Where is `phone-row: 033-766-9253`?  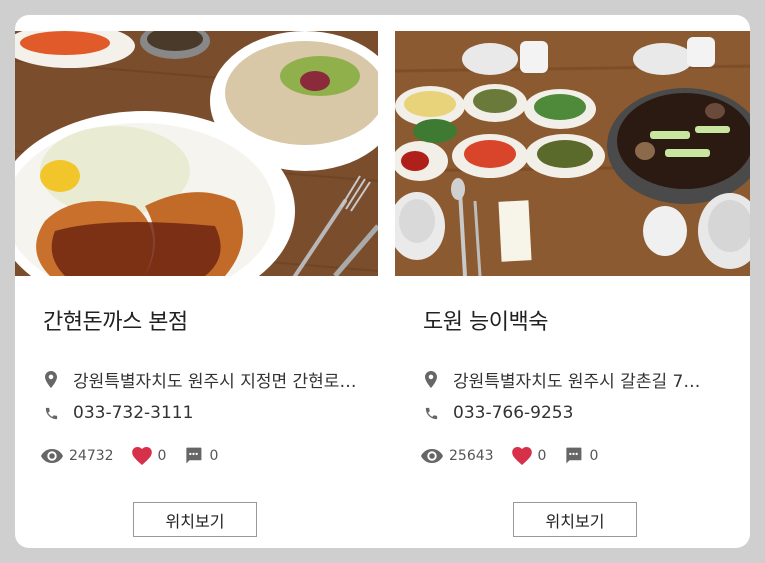
phone-row: 033-766-9253 is located at coordinates (498, 413).